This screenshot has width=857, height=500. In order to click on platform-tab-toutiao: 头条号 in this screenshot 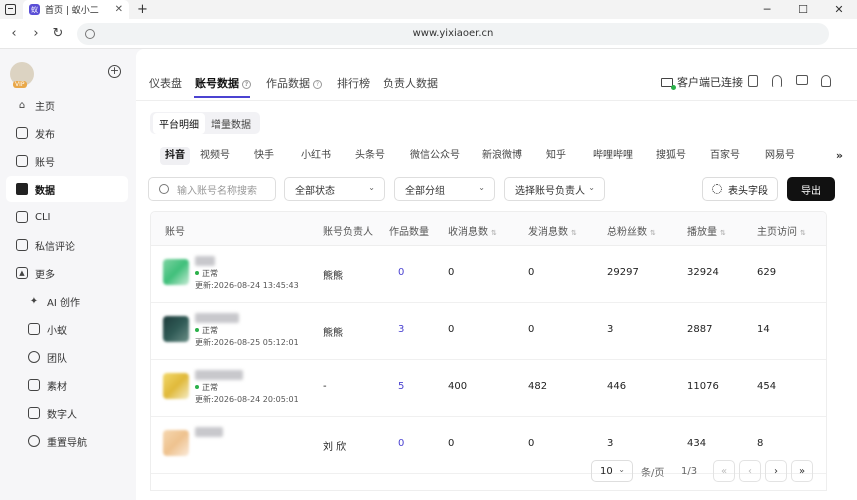, I will do `click(370, 156)`.